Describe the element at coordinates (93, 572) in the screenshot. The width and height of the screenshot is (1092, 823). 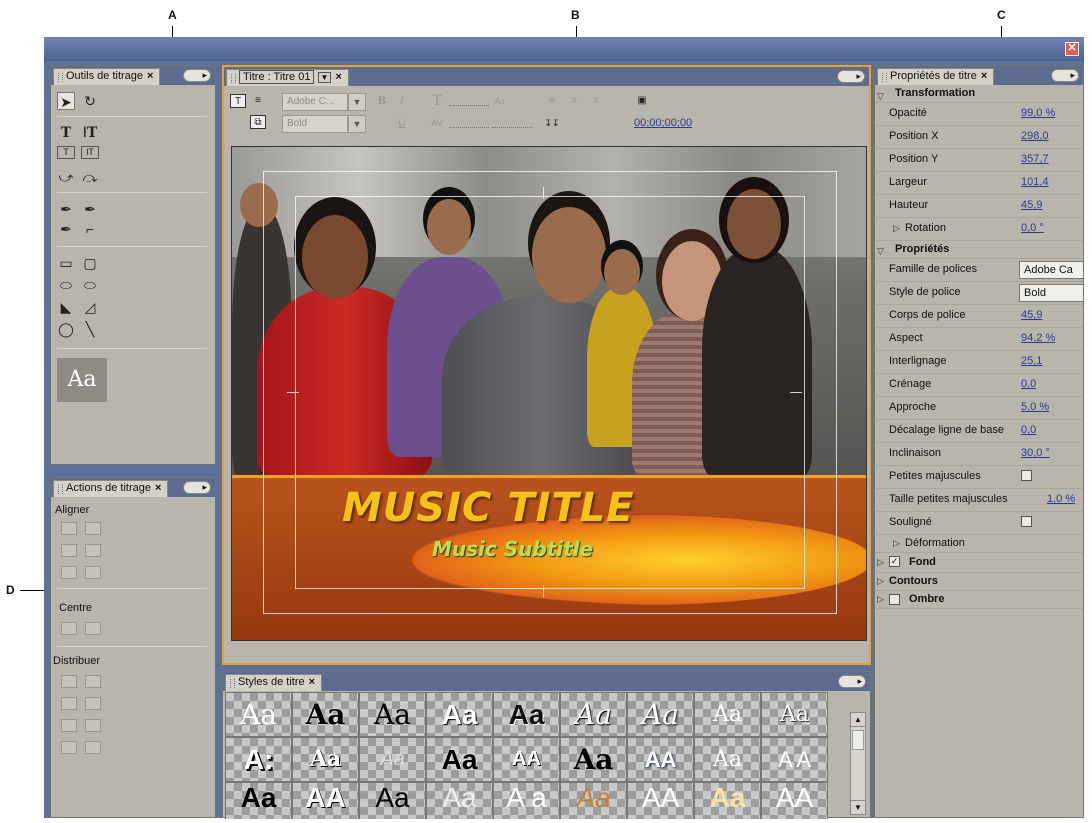
I see `align-bottom-icon` at that location.